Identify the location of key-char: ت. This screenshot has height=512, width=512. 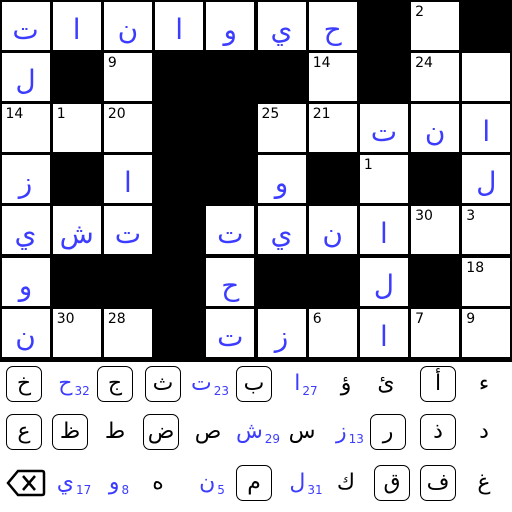
(201, 383).